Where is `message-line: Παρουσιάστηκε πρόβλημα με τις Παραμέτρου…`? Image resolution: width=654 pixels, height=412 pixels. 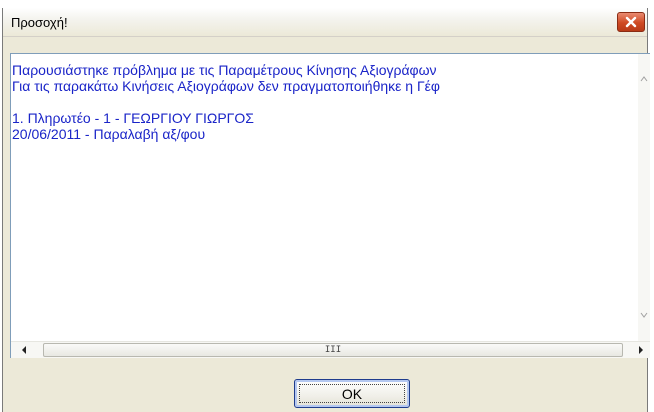 message-line: Παρουσιάστηκε πρόβλημα με τις Παραμέτρου… is located at coordinates (224, 70).